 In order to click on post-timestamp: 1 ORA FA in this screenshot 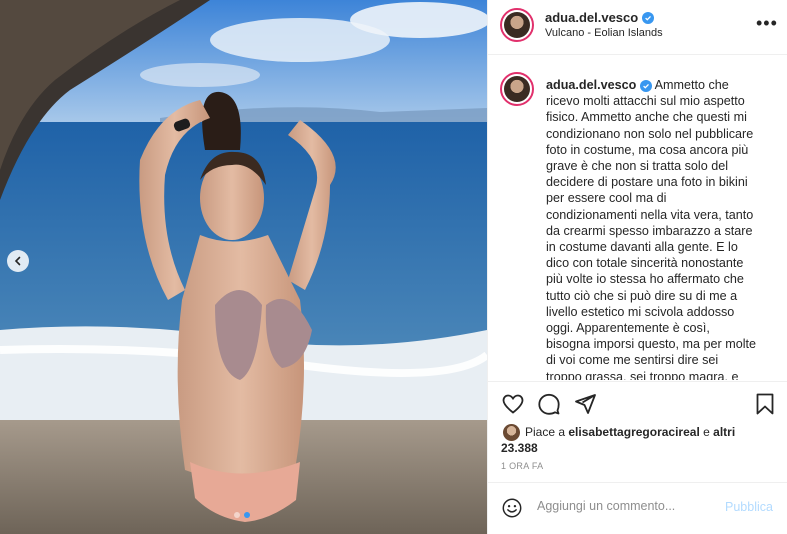, I will do `click(522, 466)`.